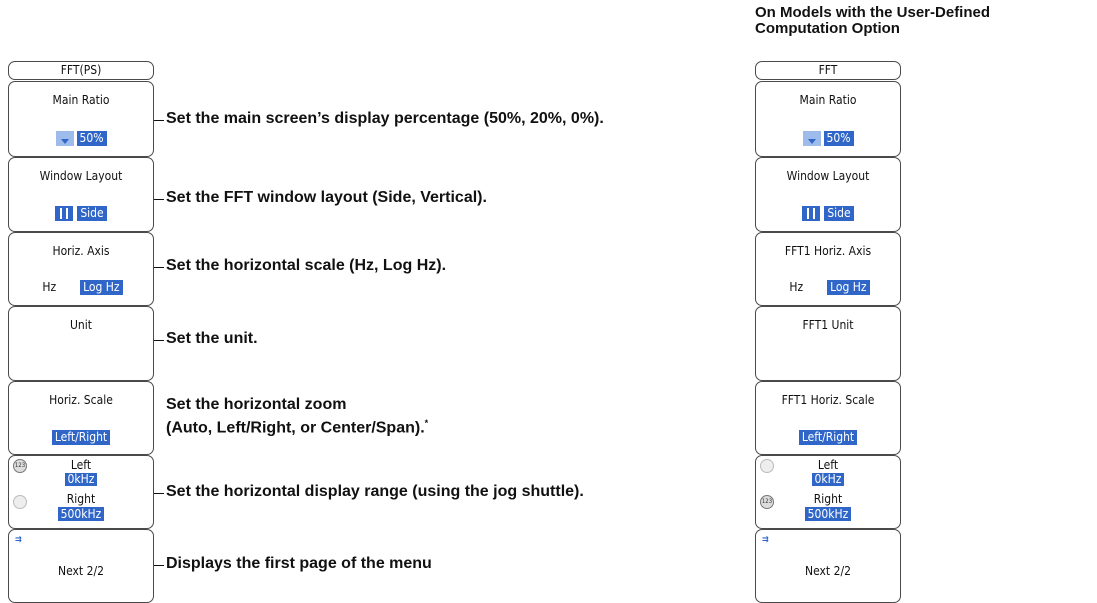 The height and width of the screenshot is (603, 1097). I want to click on desc-horiz-zoom-text: (Auto, Left/Right, or Center/Span)., so click(295, 428).